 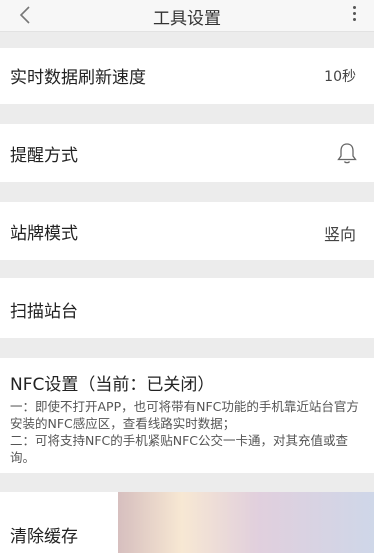 I want to click on setting-stop-sign-mode: 站牌模式 竖向, so click(x=187, y=231).